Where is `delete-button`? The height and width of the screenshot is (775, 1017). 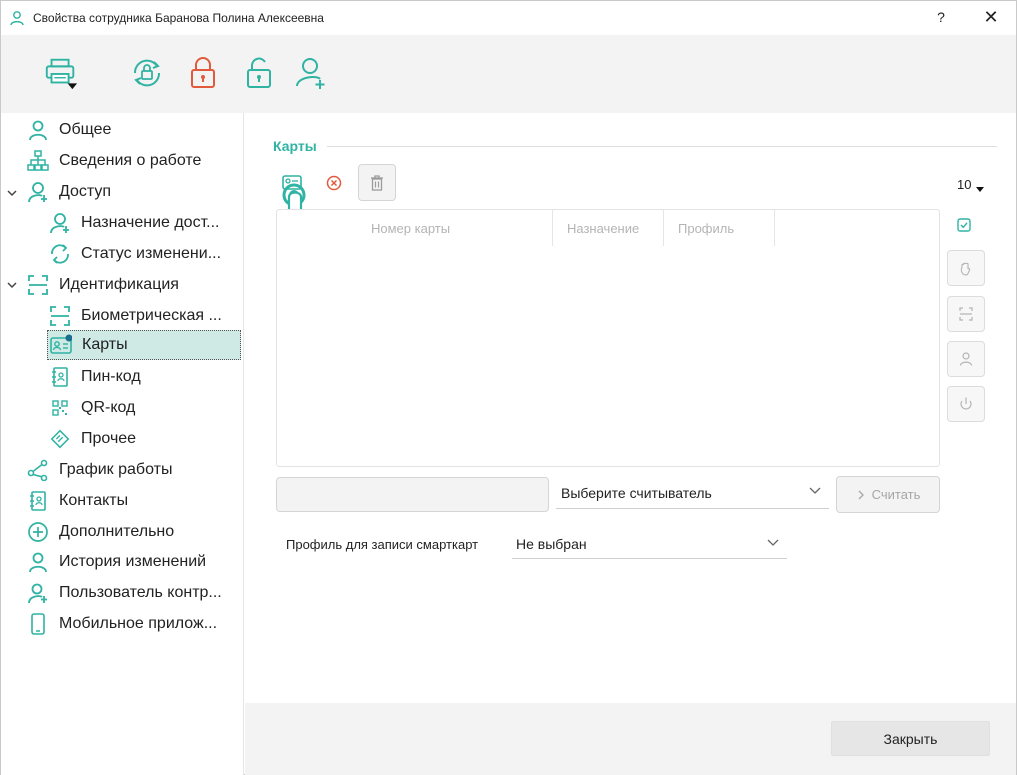 delete-button is located at coordinates (377, 182).